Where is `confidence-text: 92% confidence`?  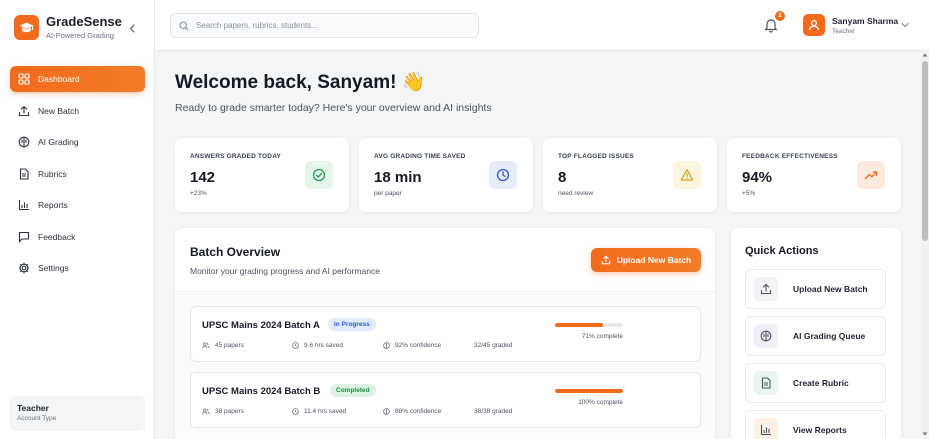
confidence-text: 92% confidence is located at coordinates (418, 345).